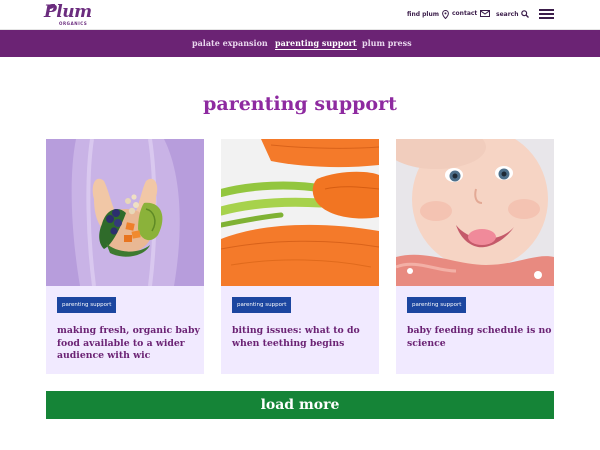 The height and width of the screenshot is (450, 600). I want to click on search-link: search, so click(513, 14).